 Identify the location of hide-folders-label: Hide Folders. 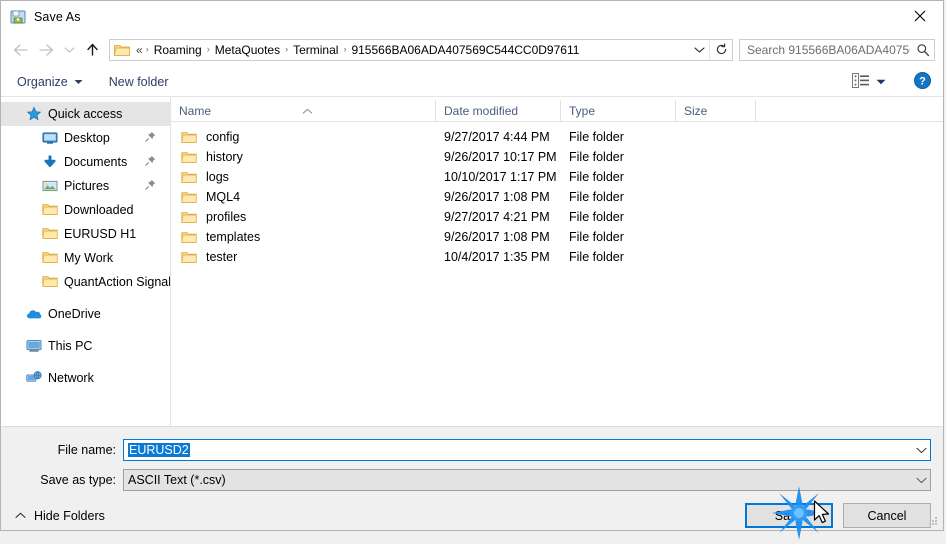
(69, 515).